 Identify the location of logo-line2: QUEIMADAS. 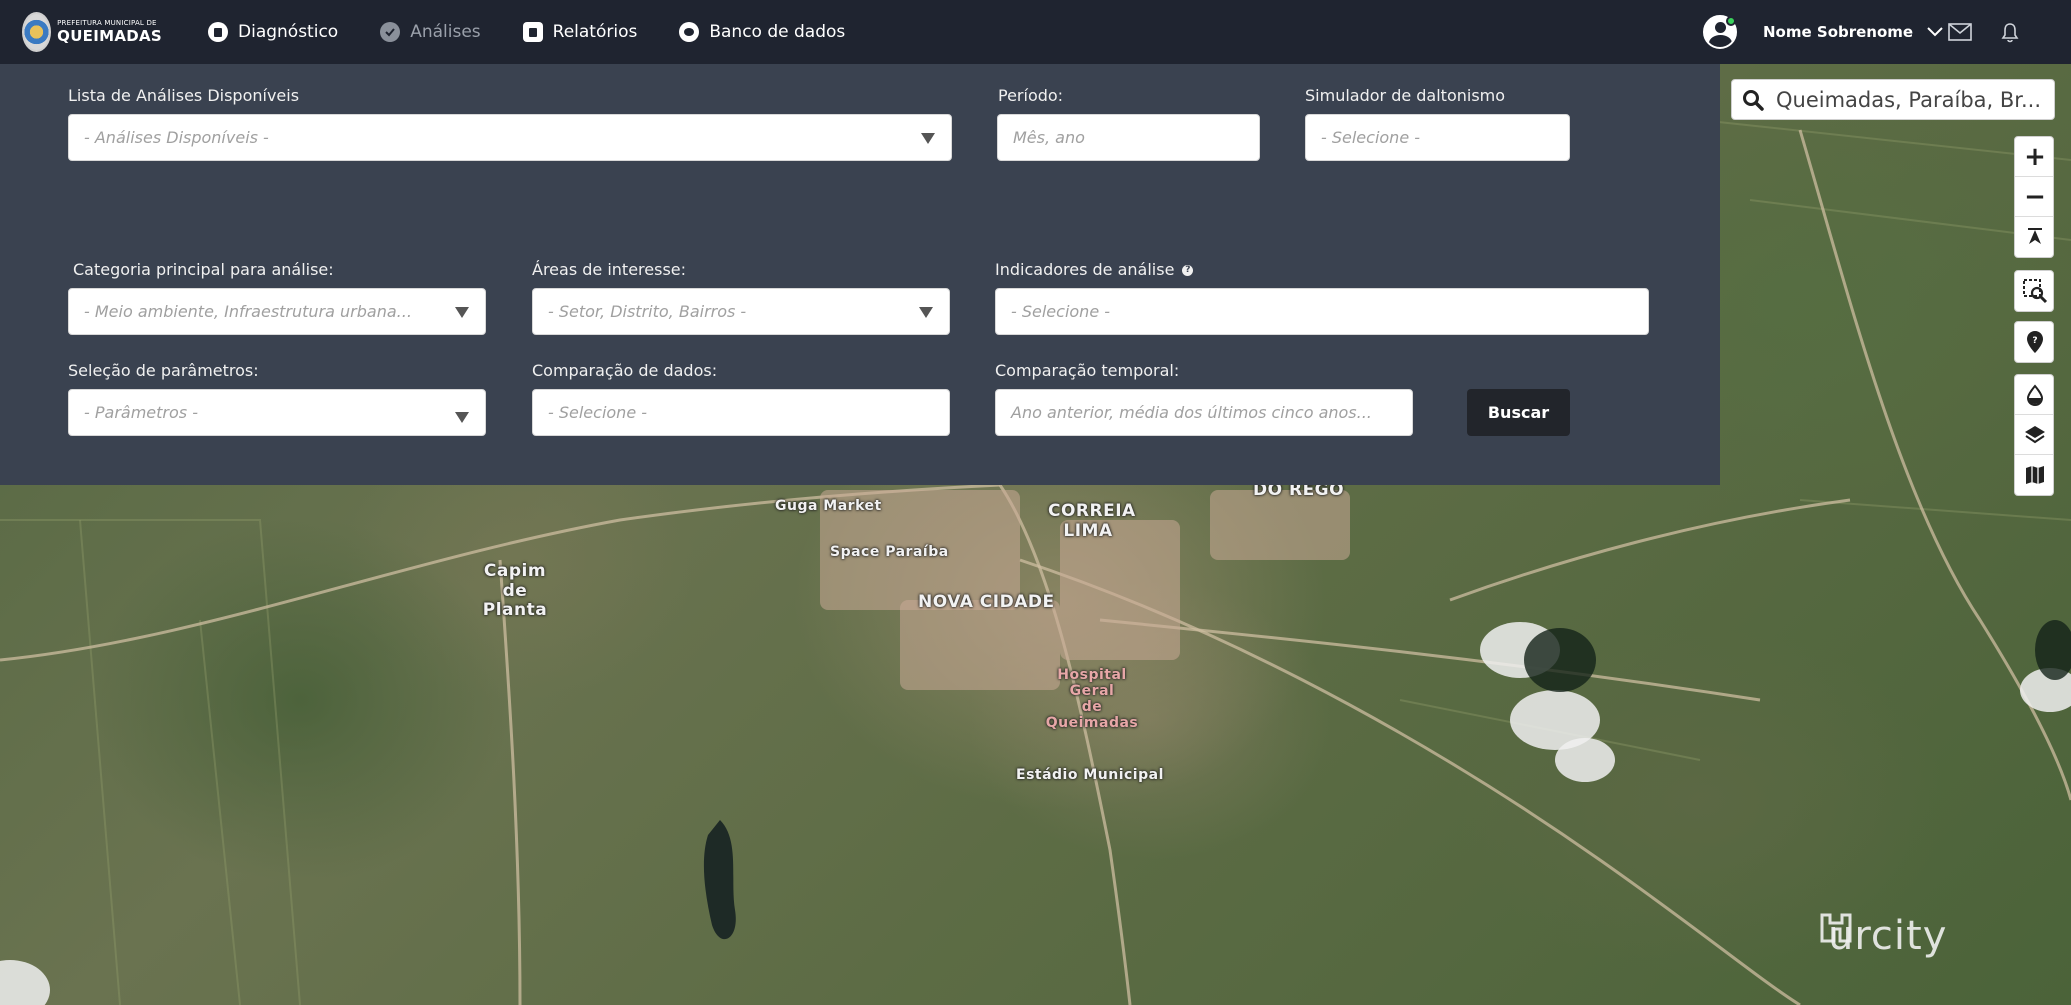
(109, 36).